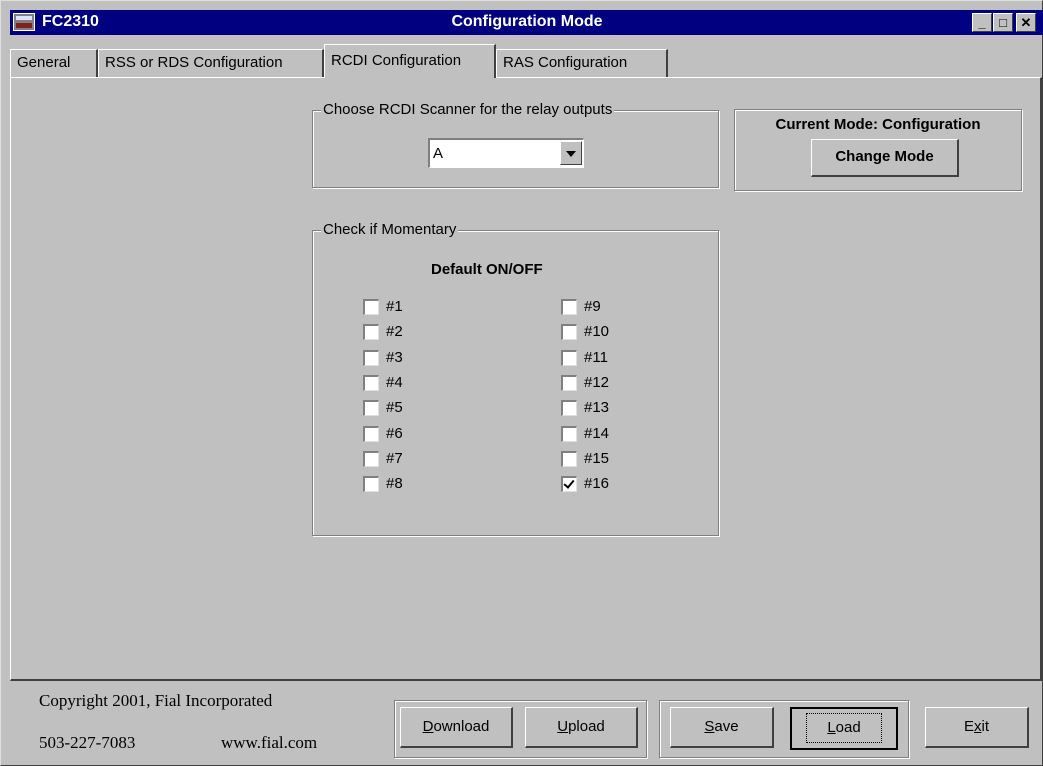  I want to click on transfer-button-group: Download Upload, so click(520, 729).